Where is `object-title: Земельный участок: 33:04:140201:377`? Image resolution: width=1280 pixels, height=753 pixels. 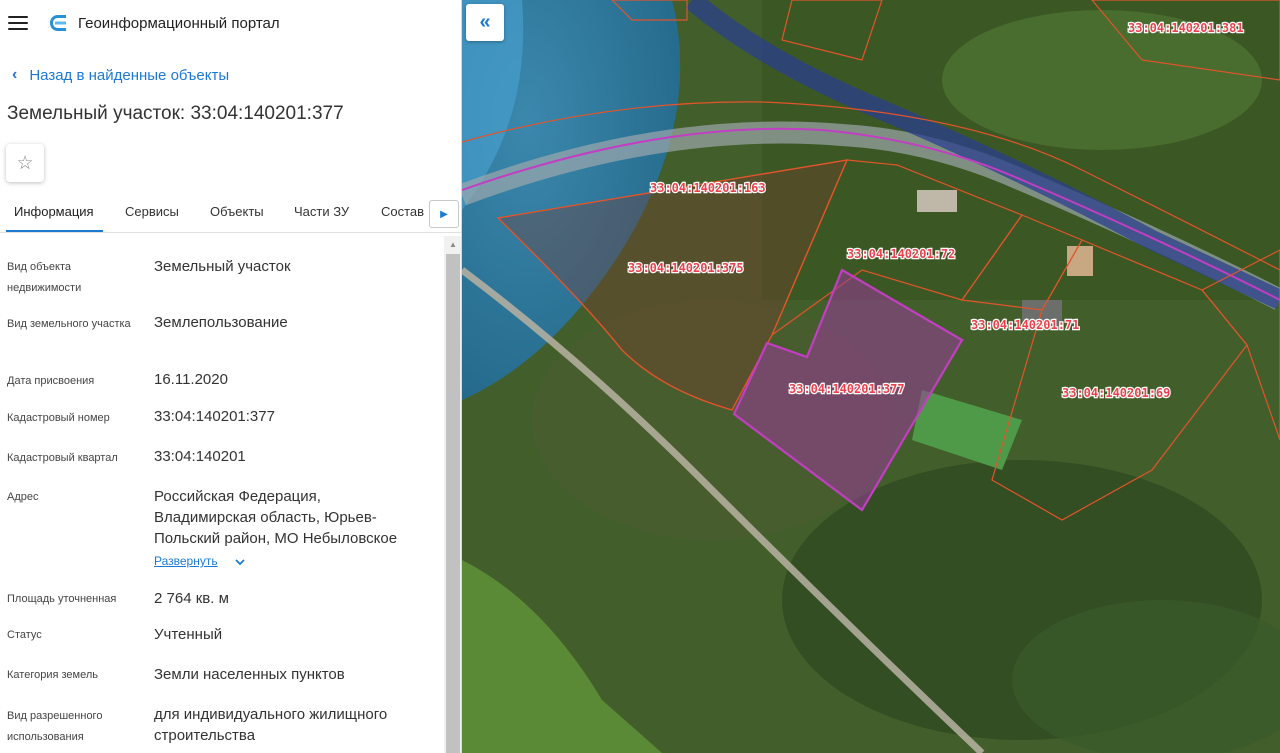 object-title: Земельный участок: 33:04:140201:377 is located at coordinates (175, 113).